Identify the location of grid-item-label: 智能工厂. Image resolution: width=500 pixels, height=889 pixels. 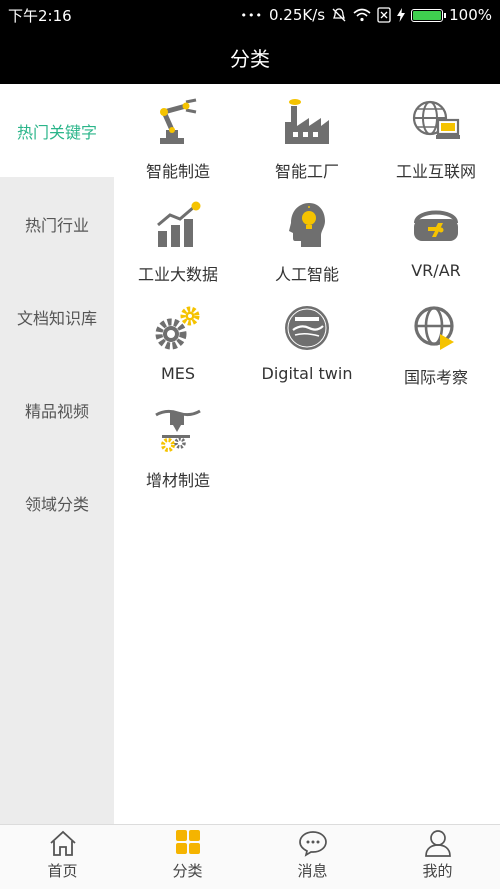
(306, 171).